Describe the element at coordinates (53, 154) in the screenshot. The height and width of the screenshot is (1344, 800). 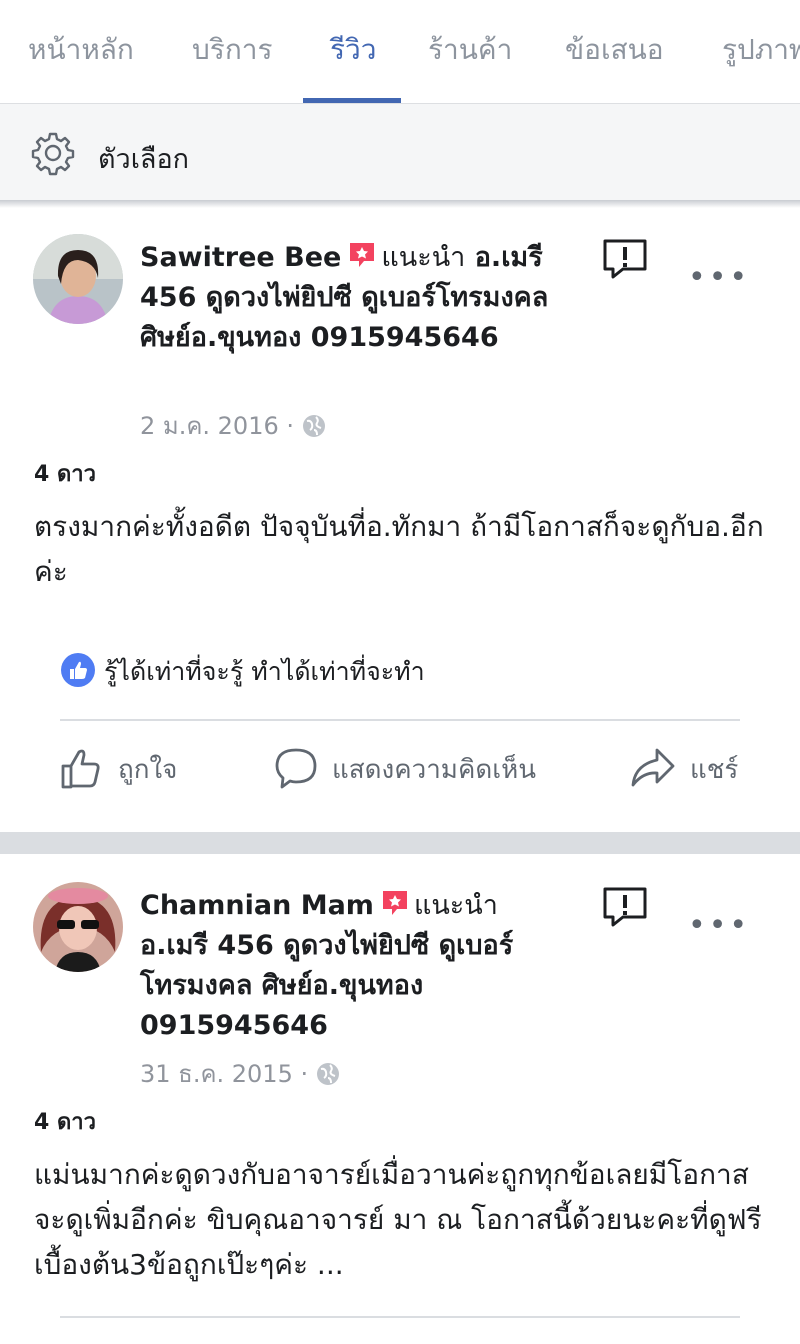
I see `gear-icon` at that location.